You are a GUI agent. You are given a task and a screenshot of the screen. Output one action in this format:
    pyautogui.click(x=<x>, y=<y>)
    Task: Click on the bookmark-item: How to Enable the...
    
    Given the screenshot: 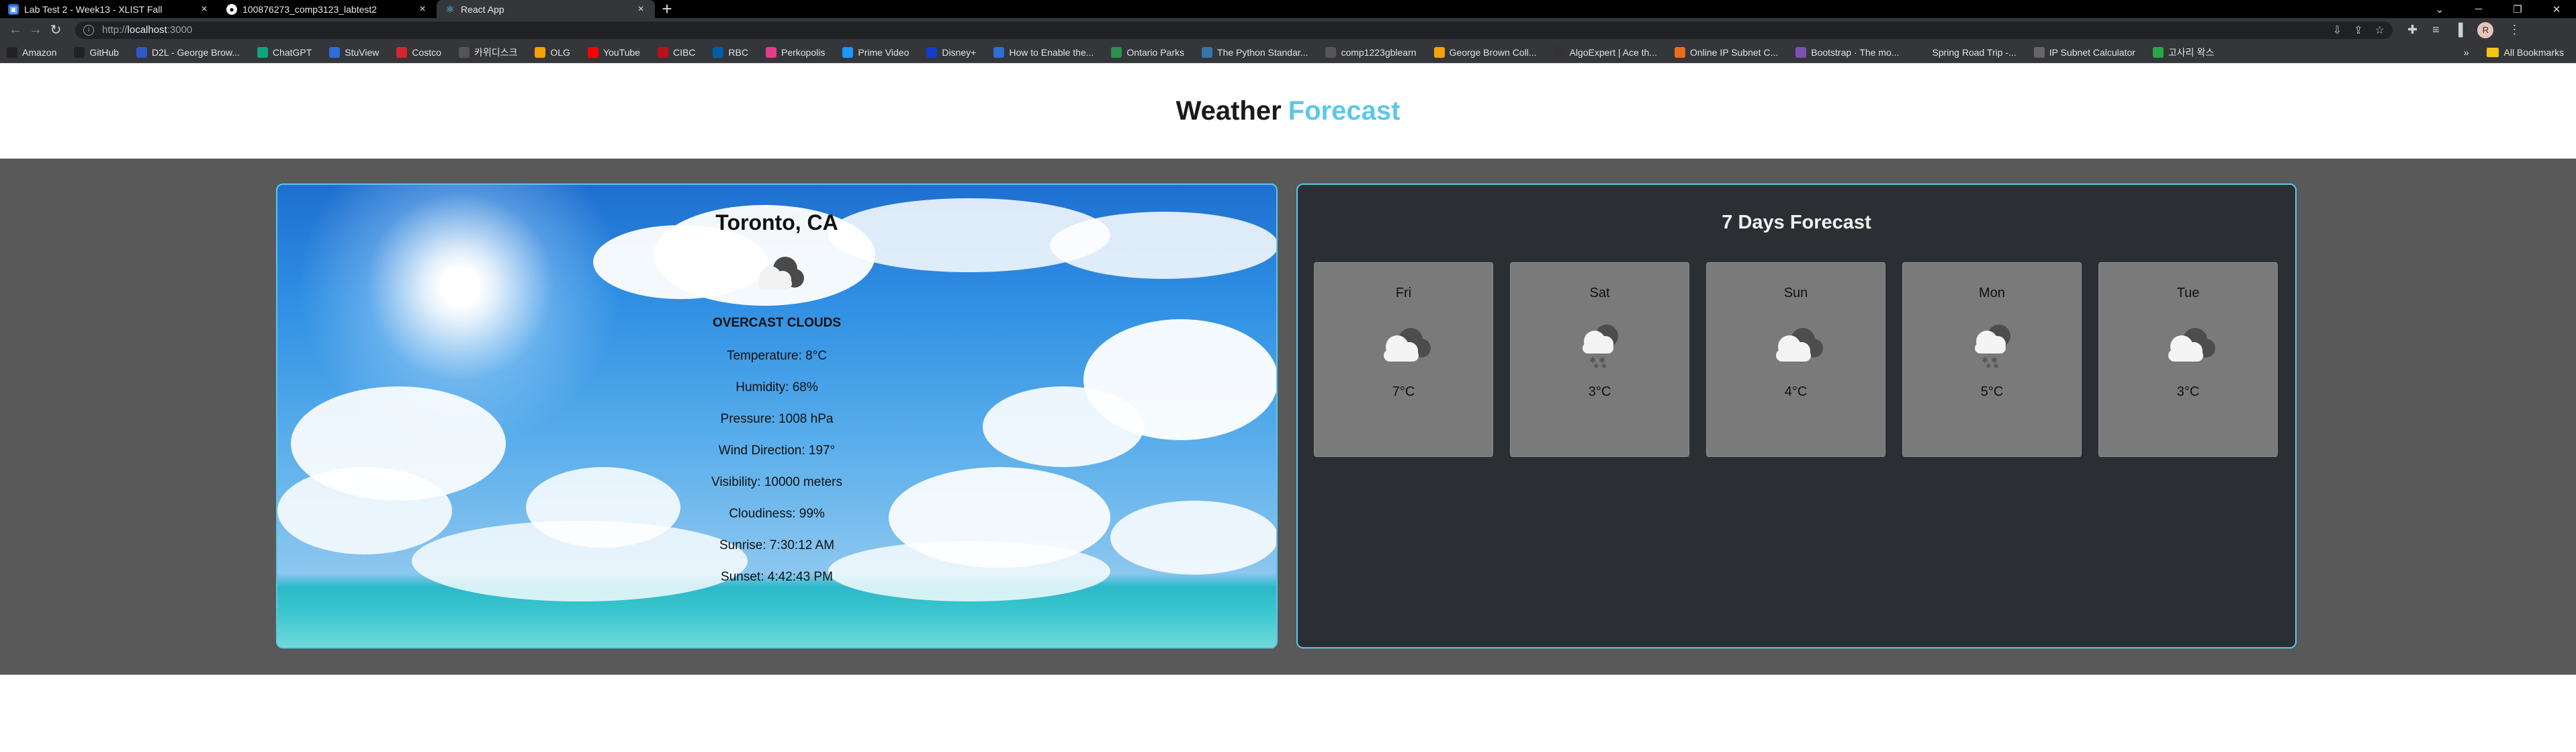 What is the action you would take?
    pyautogui.click(x=1044, y=52)
    